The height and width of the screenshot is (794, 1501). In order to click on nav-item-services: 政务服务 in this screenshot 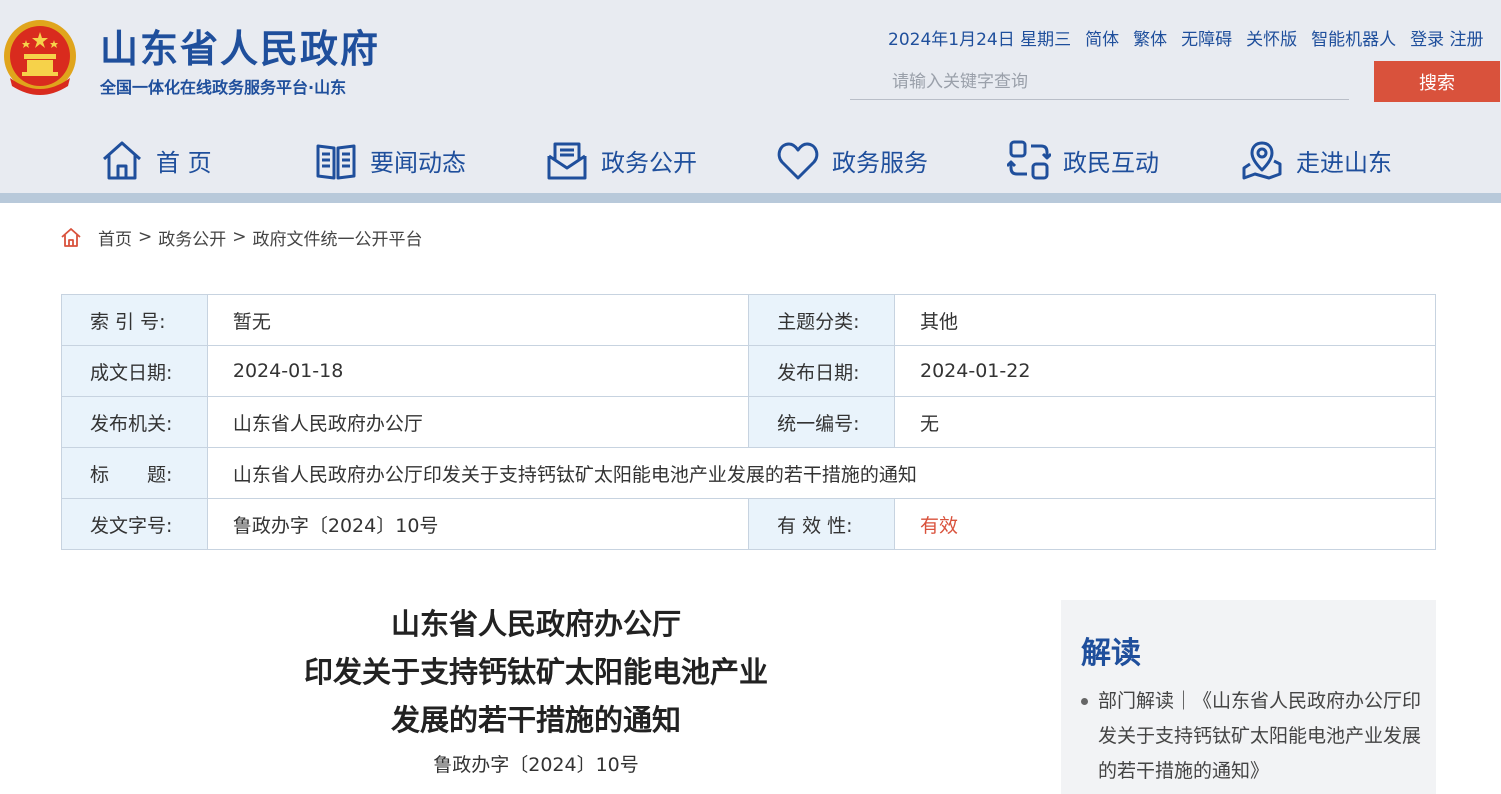, I will do `click(852, 160)`.